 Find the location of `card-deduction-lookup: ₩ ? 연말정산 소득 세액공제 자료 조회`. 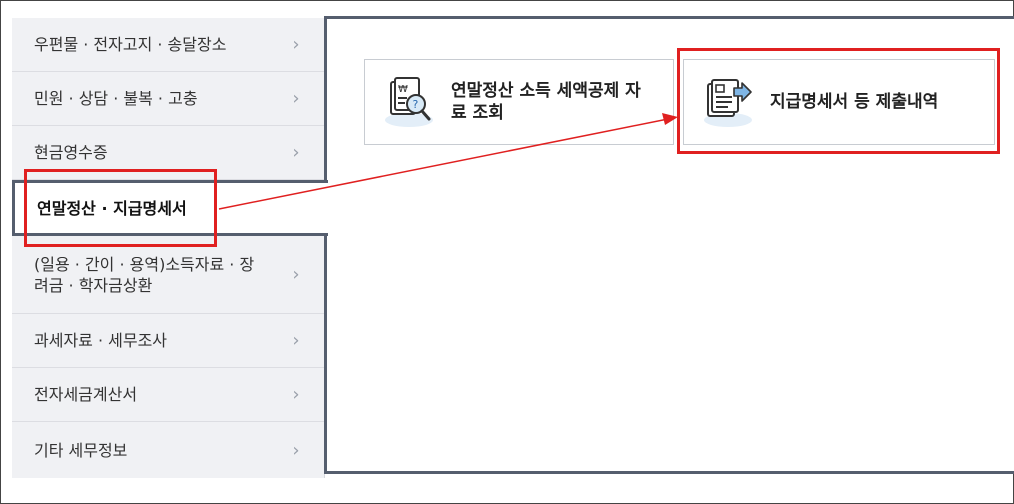

card-deduction-lookup: ₩ ? 연말정산 소득 세액공제 자료 조회 is located at coordinates (519, 102).